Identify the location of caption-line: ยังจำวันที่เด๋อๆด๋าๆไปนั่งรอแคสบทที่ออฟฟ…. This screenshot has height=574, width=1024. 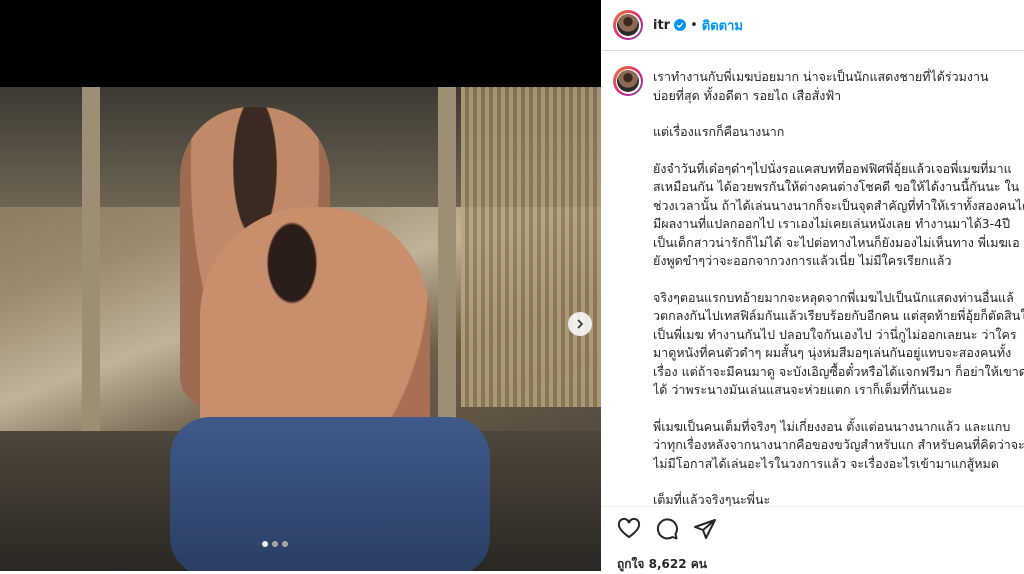
(832, 168).